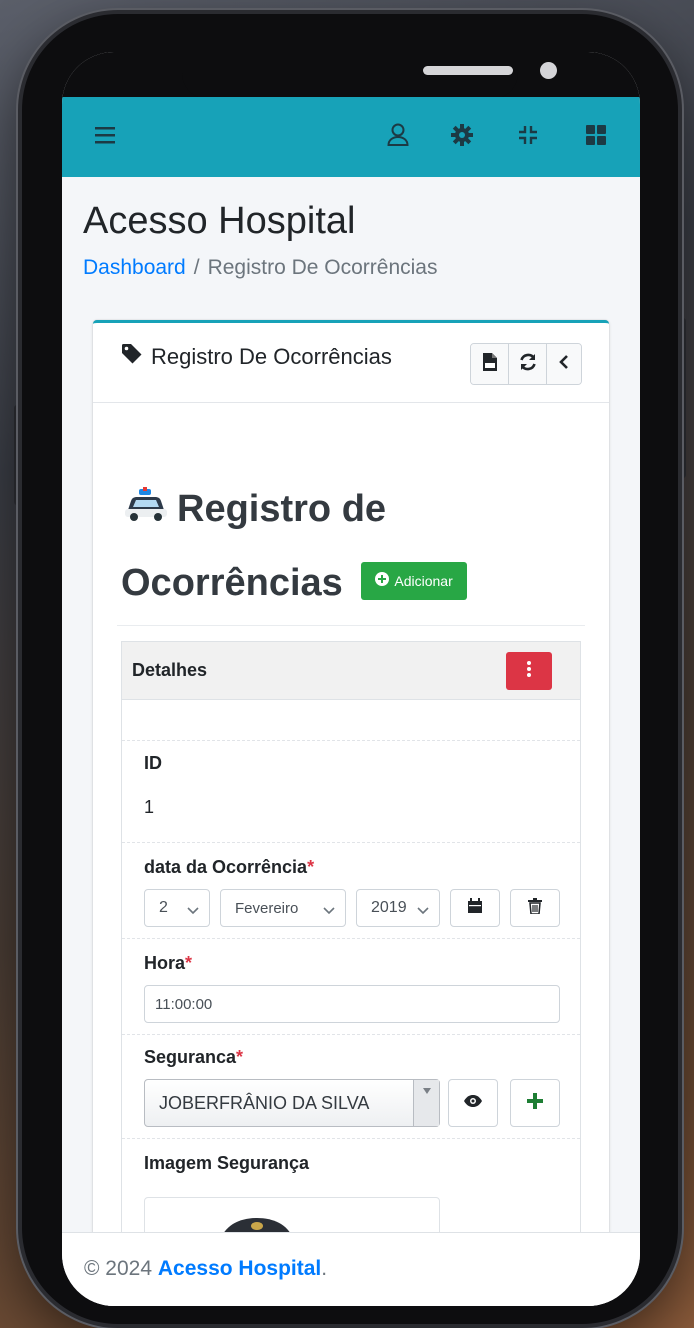  What do you see at coordinates (351, 137) in the screenshot?
I see `top-navbar` at bounding box center [351, 137].